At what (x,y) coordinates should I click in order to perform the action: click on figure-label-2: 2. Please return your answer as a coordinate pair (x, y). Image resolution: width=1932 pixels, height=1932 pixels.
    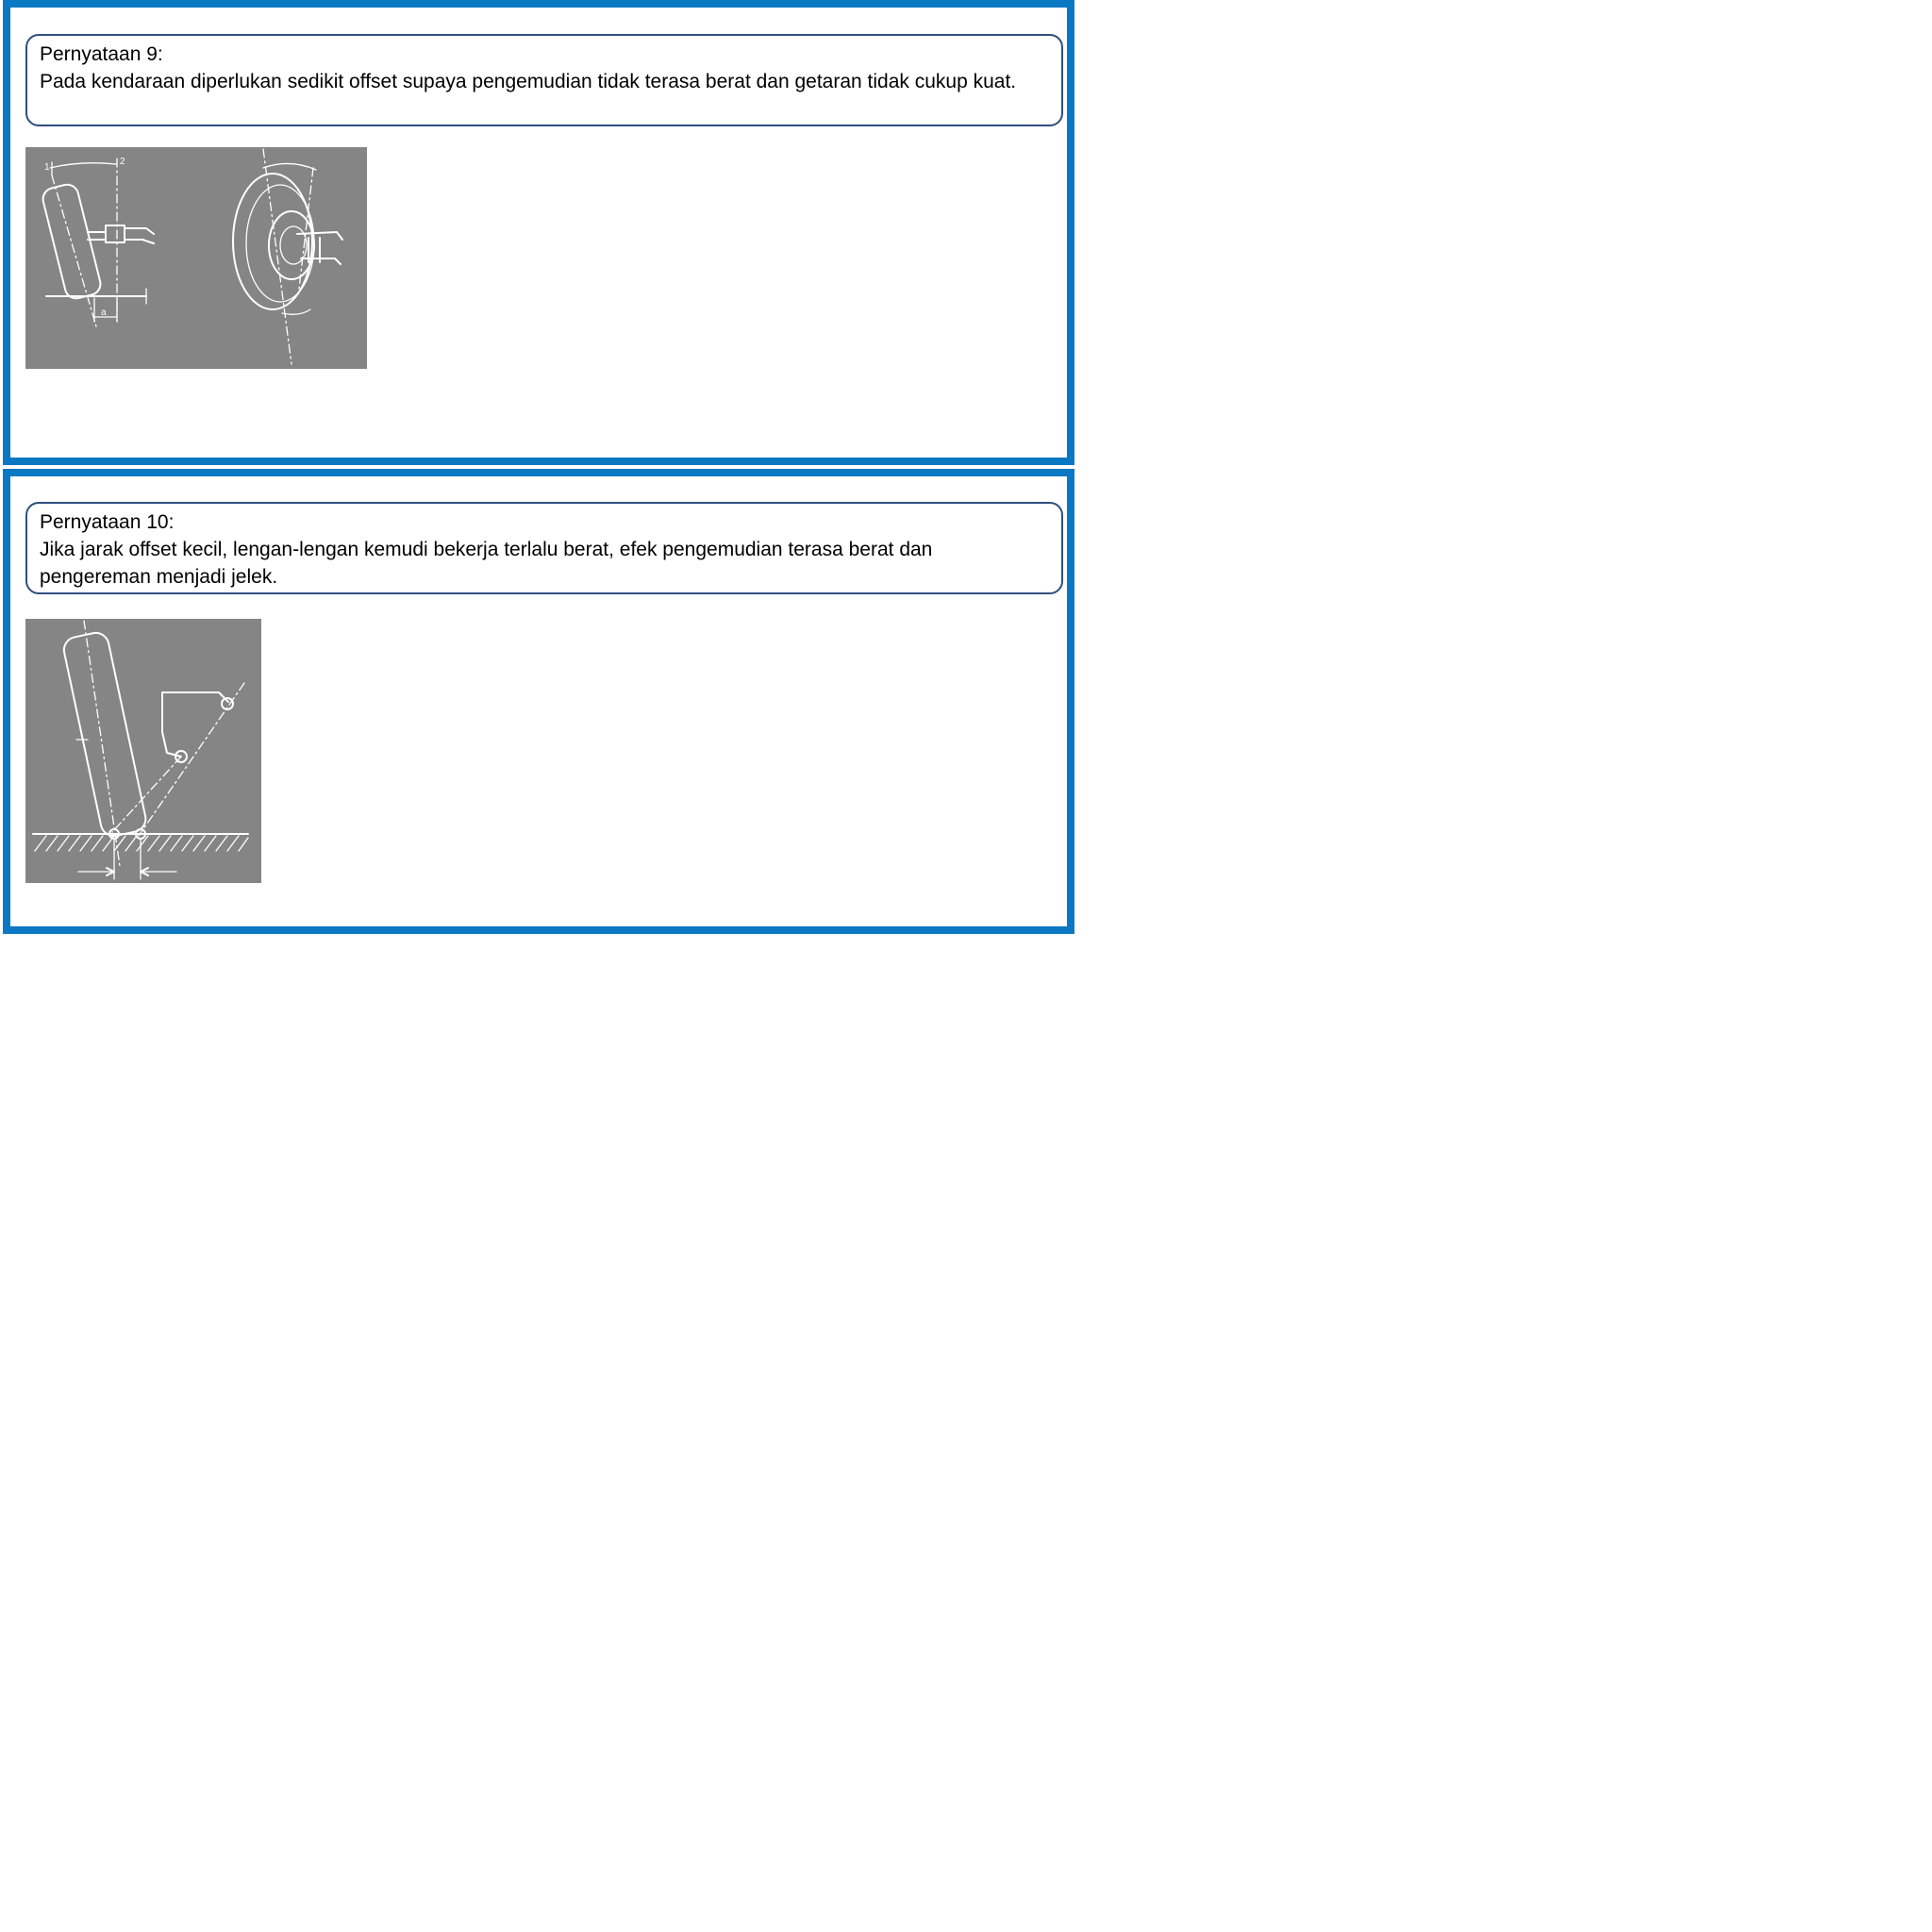
    Looking at the image, I should click on (123, 162).